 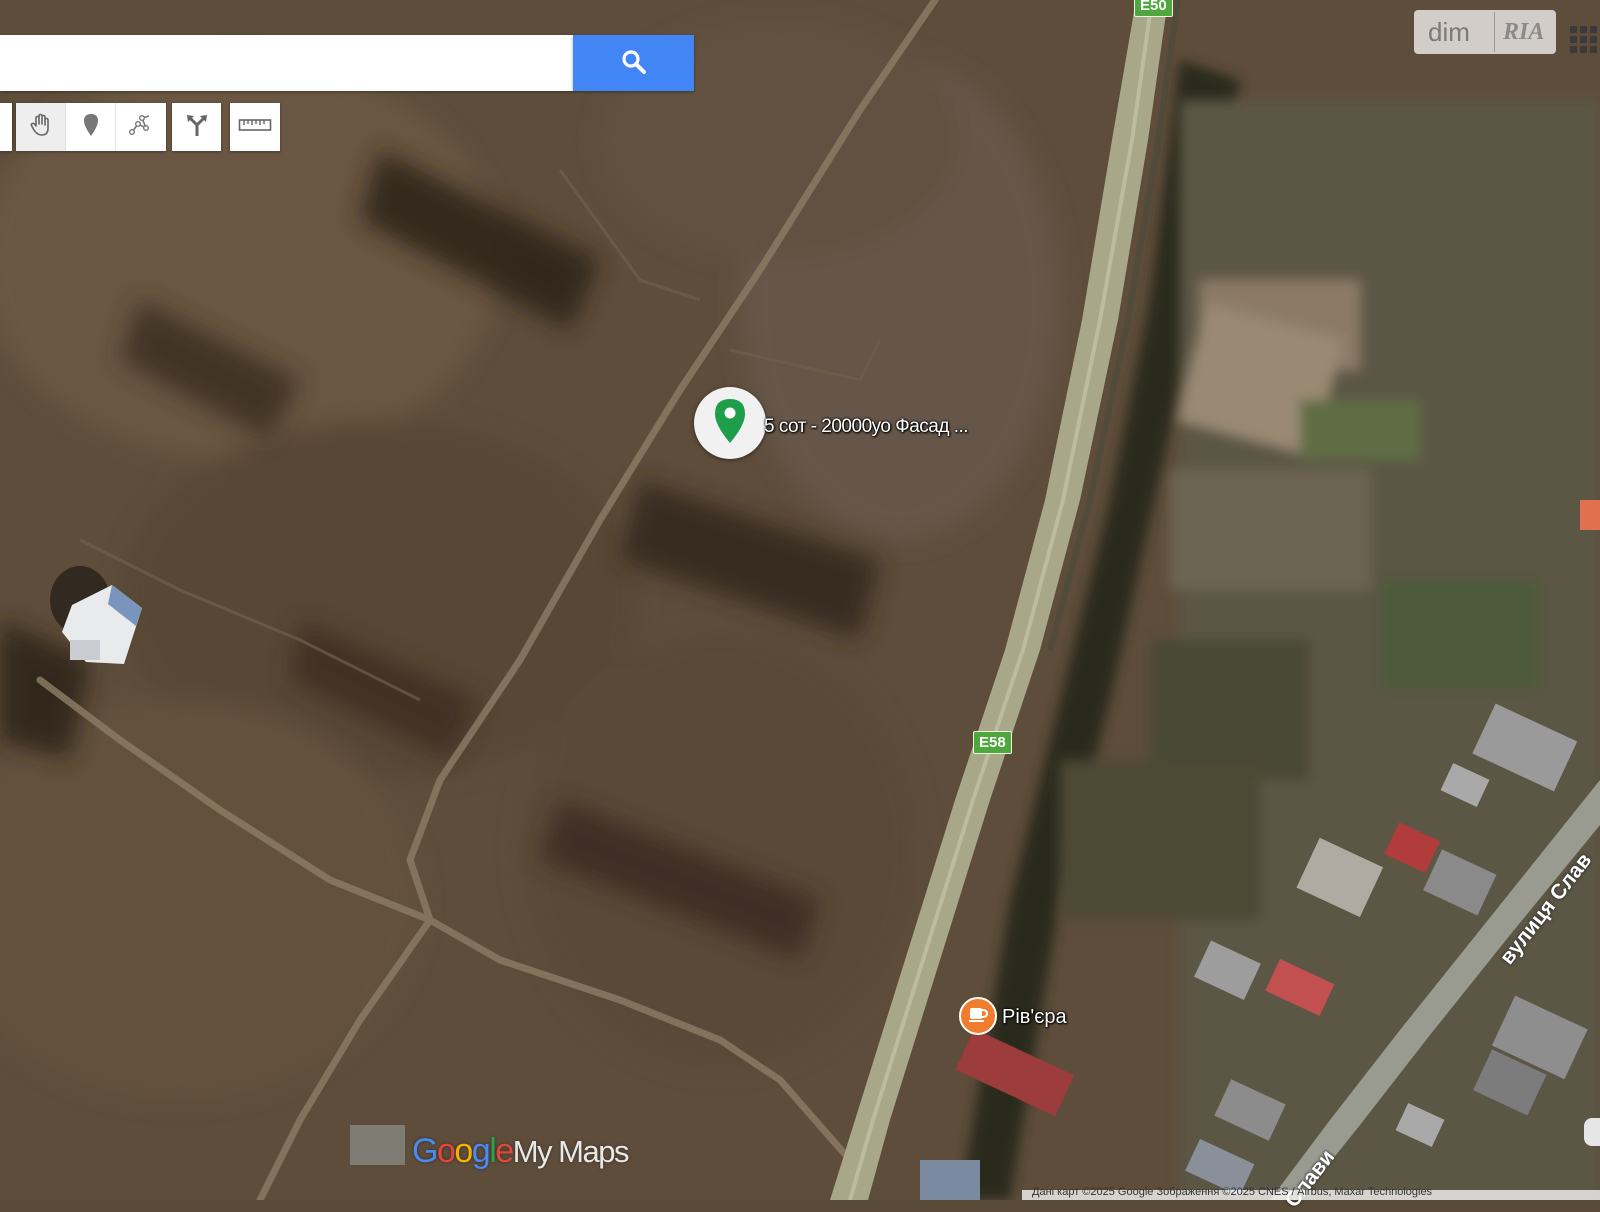 I want to click on road-shield-e50: E50, so click(x=1153, y=8).